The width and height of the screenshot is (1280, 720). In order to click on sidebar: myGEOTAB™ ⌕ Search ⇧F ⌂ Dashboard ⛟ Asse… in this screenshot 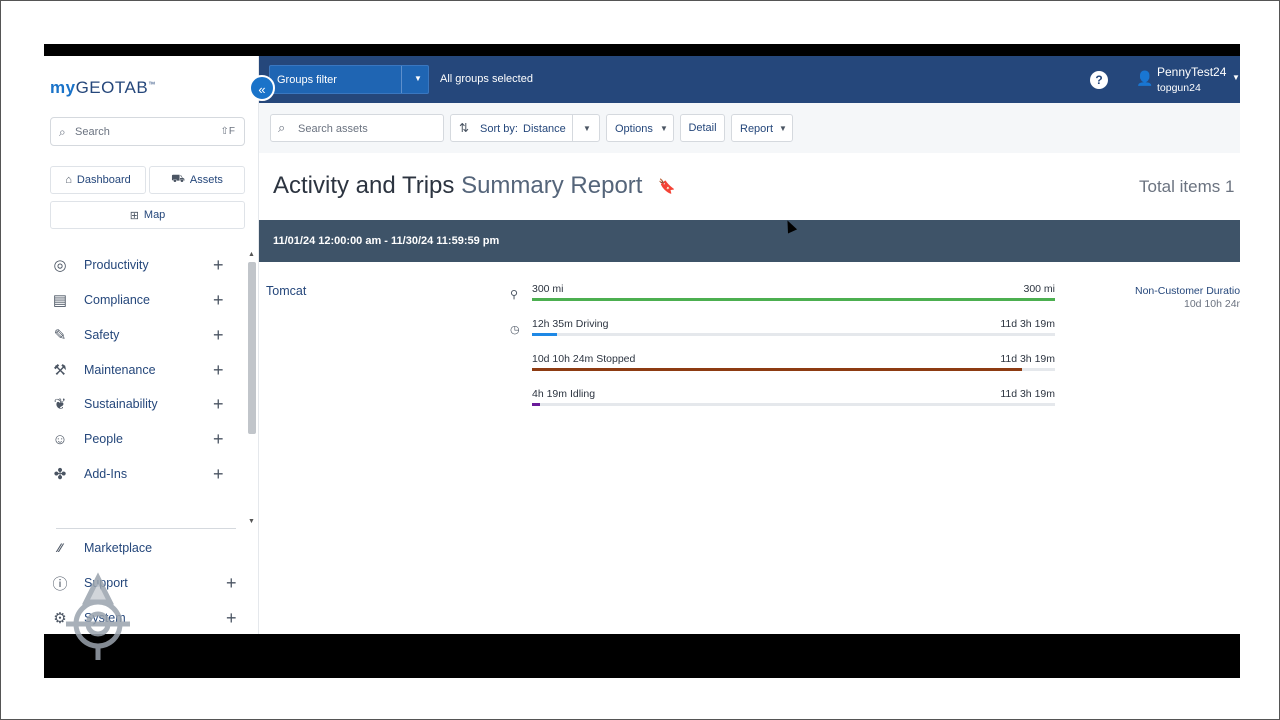, I will do `click(151, 345)`.